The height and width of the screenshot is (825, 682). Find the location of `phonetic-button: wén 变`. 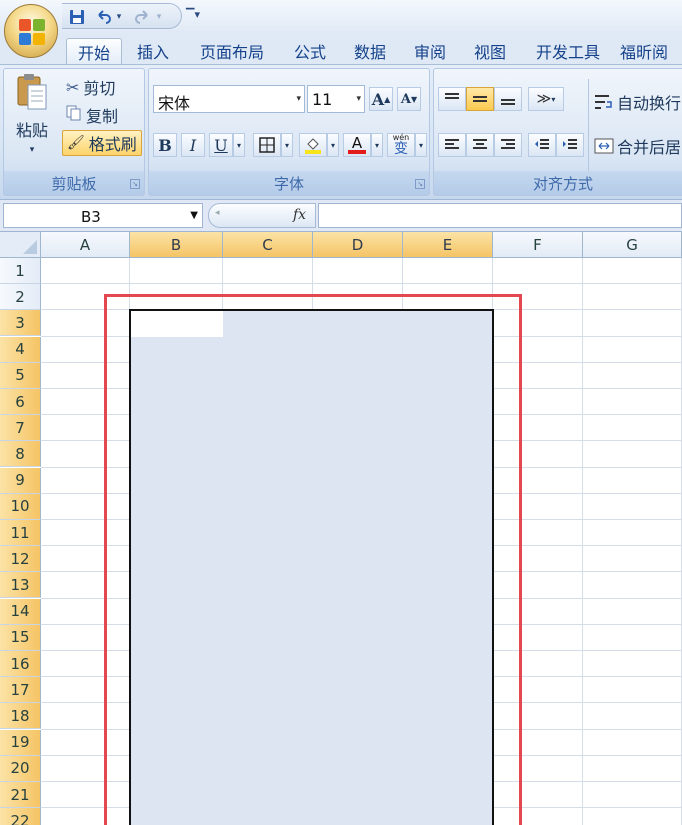

phonetic-button: wén 变 is located at coordinates (401, 145).